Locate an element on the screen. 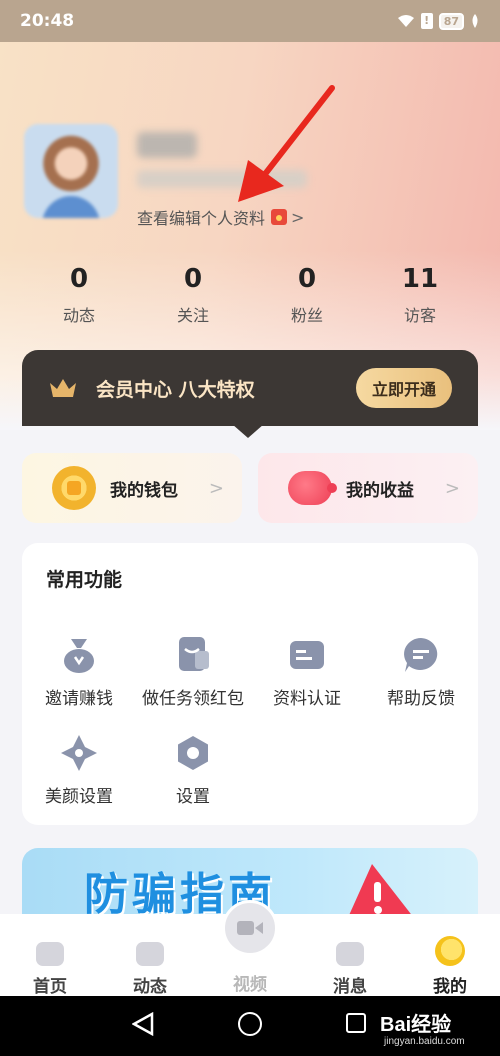 Image resolution: width=500 pixels, height=1056 pixels. settings-label: 设置 is located at coordinates (193, 797).